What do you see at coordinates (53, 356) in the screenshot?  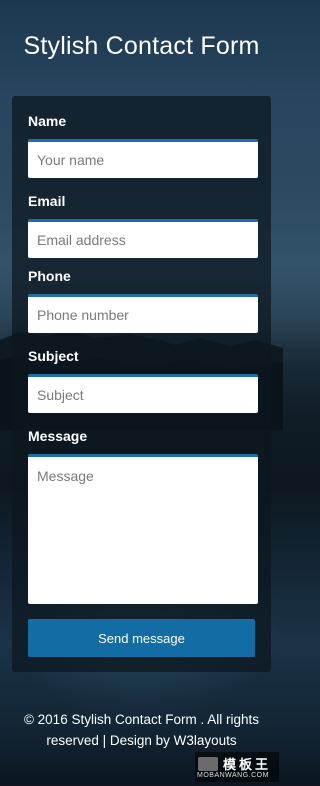 I see `subject-label: Subject` at bounding box center [53, 356].